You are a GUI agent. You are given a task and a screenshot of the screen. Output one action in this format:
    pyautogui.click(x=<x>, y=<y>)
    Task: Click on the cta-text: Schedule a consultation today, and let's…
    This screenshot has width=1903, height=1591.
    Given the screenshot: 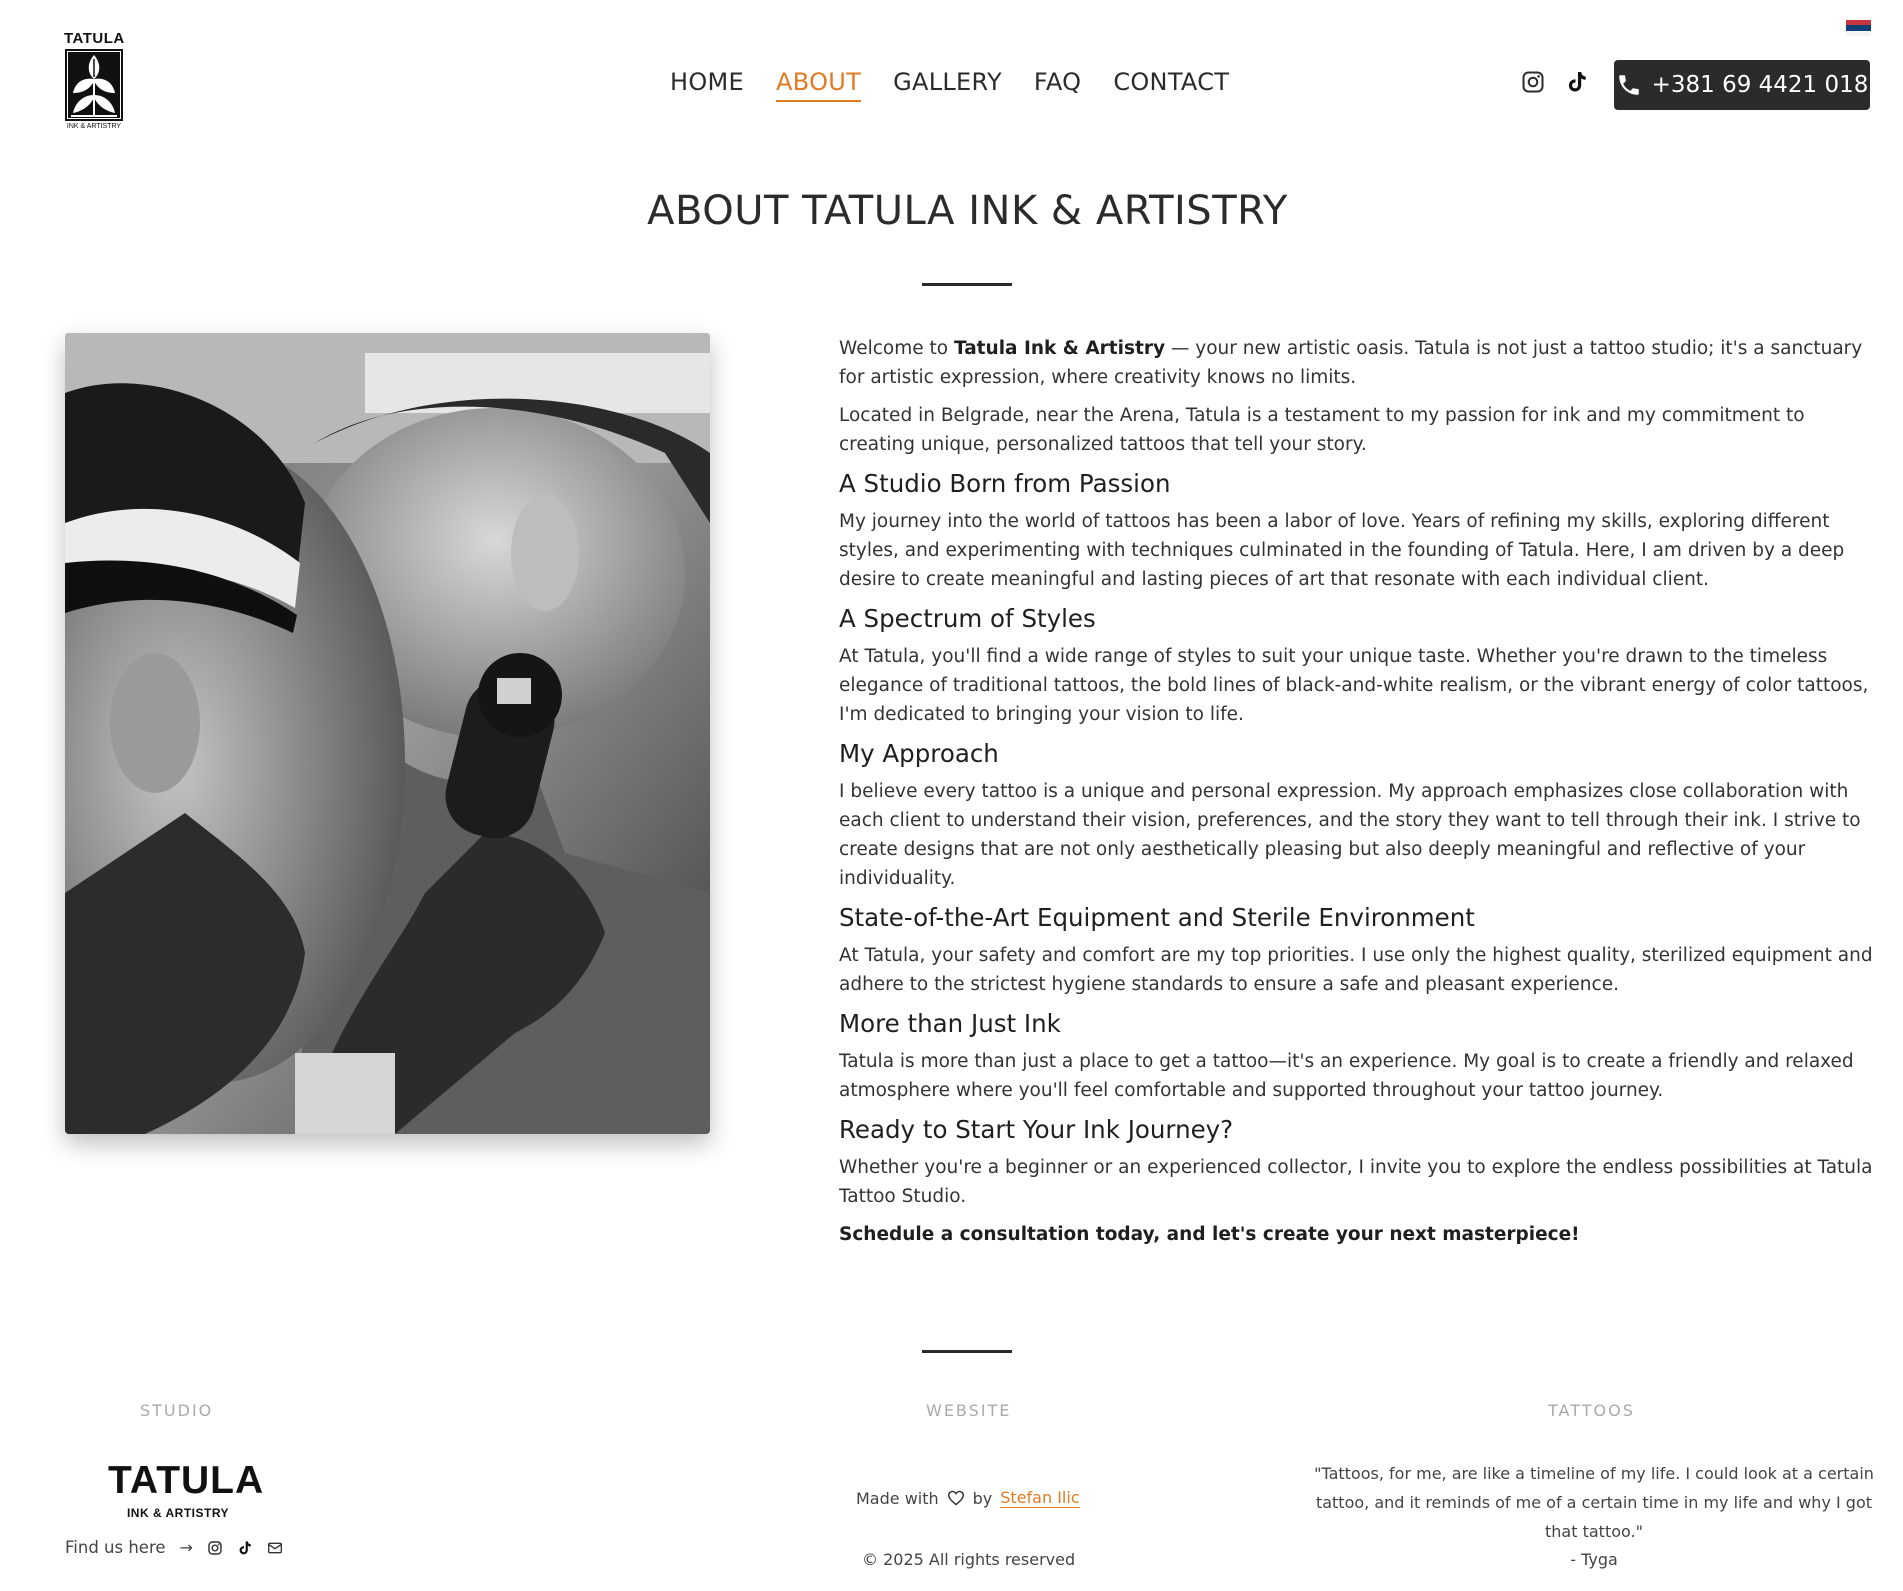 What is the action you would take?
    pyautogui.click(x=1209, y=1234)
    